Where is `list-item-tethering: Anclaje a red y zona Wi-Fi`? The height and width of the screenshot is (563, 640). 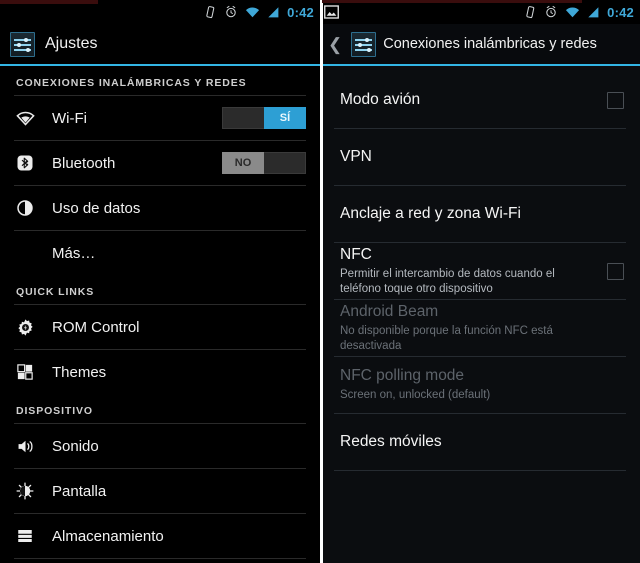 list-item-tethering: Anclaje a red y zona Wi-Fi is located at coordinates (480, 214).